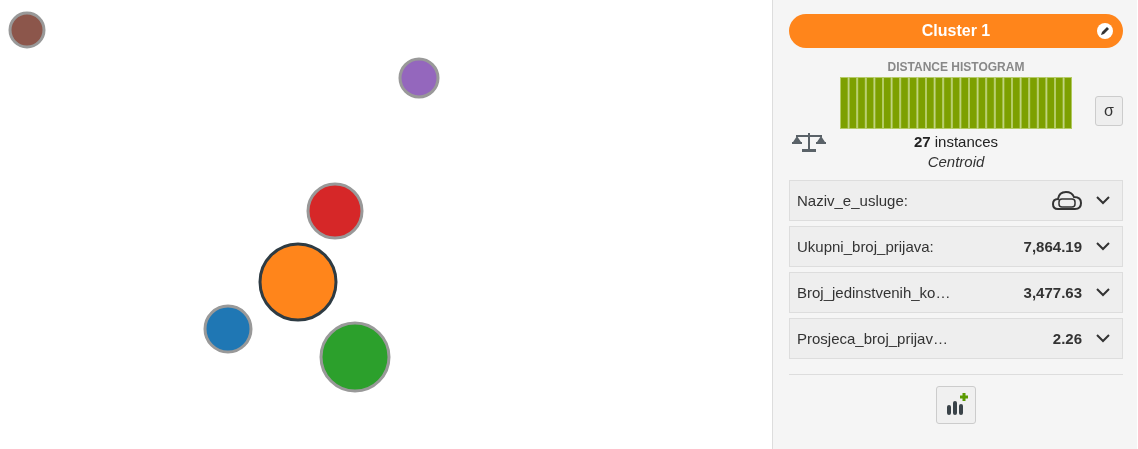 This screenshot has height=449, width=1138. I want to click on cluster-name: Cluster 1, so click(956, 31).